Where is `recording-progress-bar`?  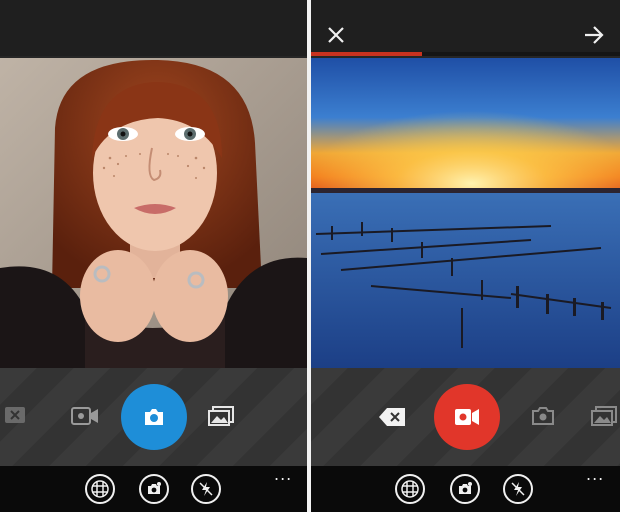 recording-progress-bar is located at coordinates (465, 54).